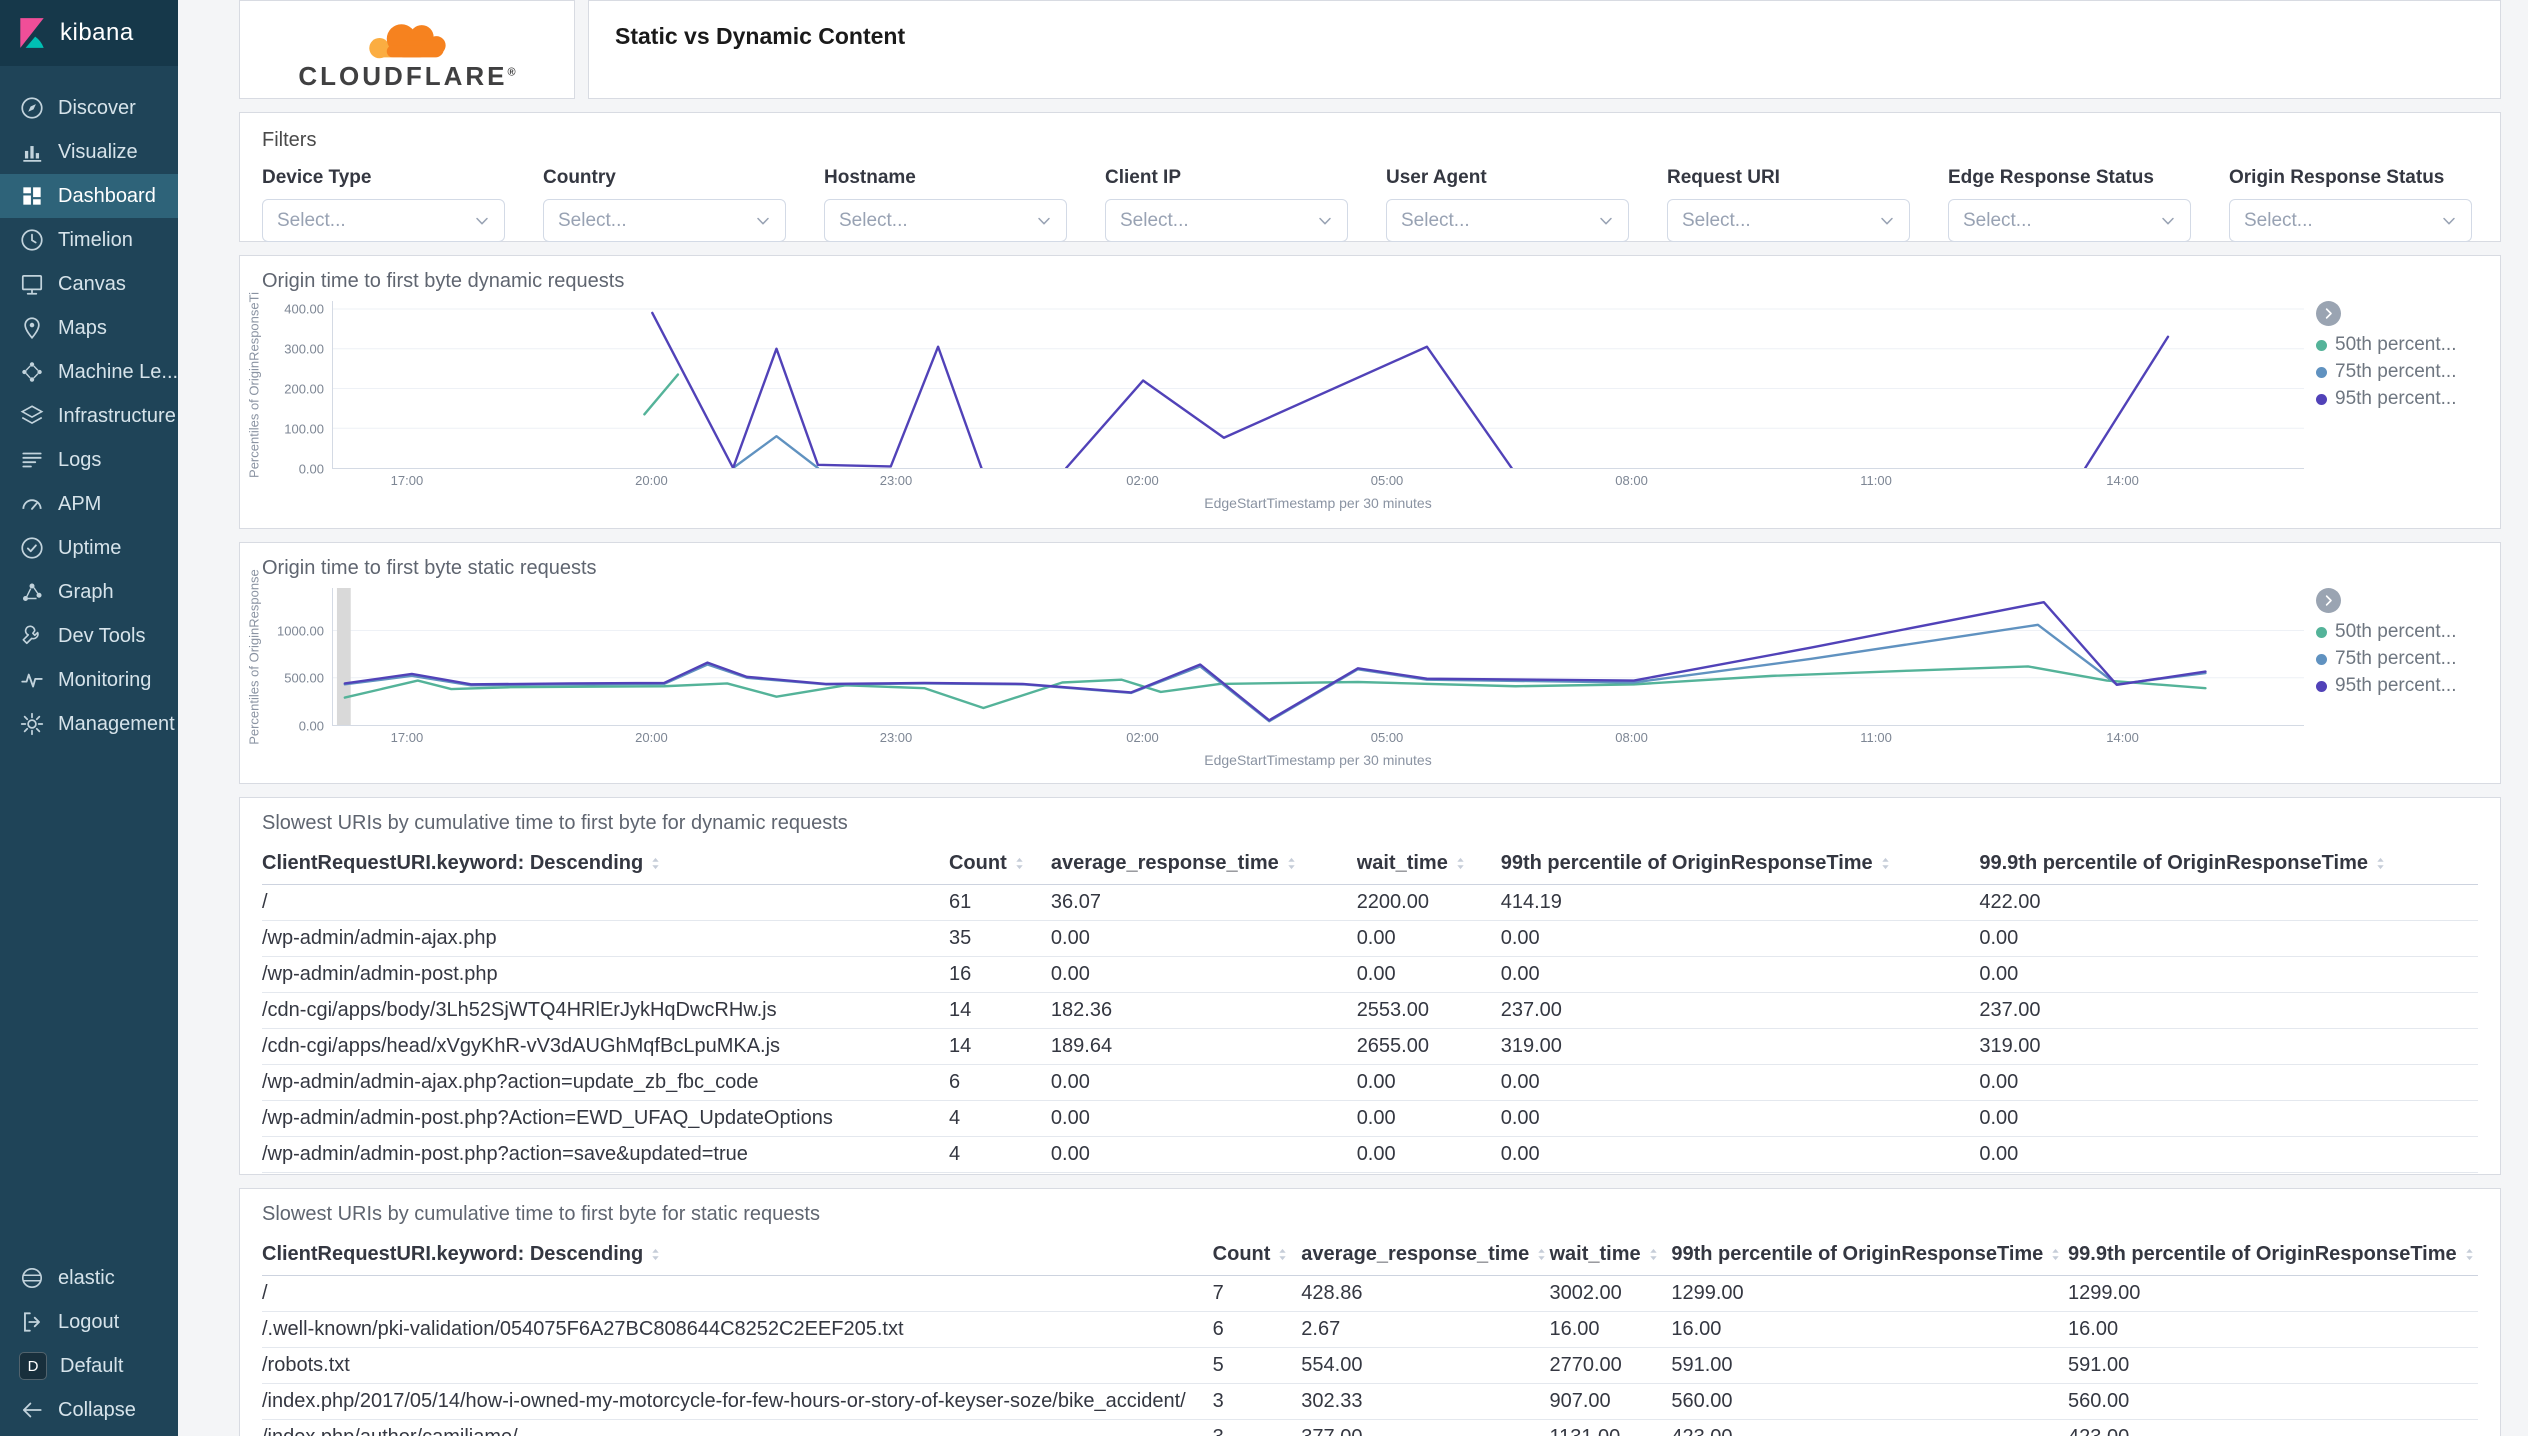 The image size is (2528, 1436). Describe the element at coordinates (32, 460) in the screenshot. I see `logs-icon` at that location.